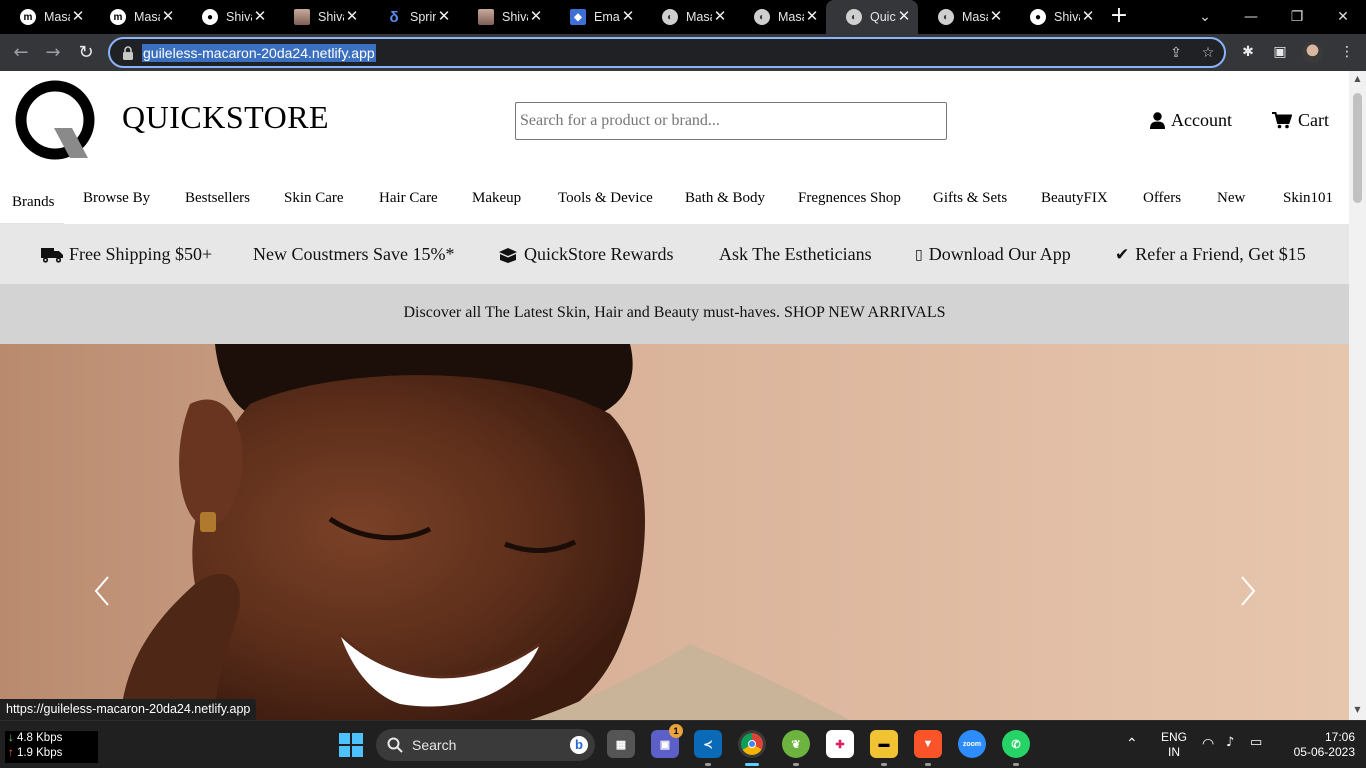 The image size is (1366, 768). What do you see at coordinates (1191, 120) in the screenshot?
I see `account-link: Account` at bounding box center [1191, 120].